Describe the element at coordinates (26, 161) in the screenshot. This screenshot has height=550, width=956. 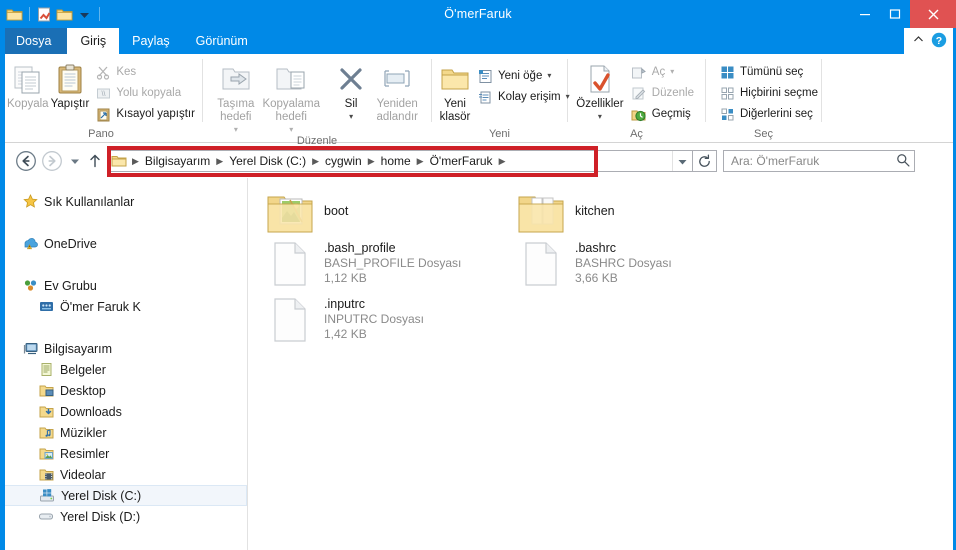
I see `back-button` at that location.